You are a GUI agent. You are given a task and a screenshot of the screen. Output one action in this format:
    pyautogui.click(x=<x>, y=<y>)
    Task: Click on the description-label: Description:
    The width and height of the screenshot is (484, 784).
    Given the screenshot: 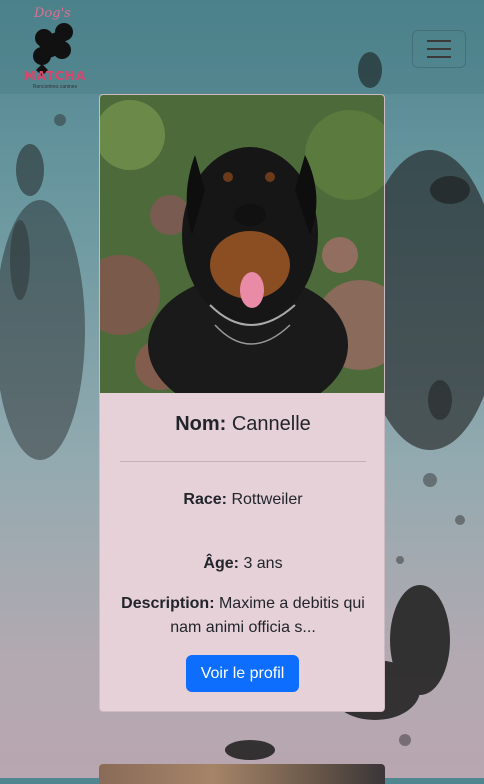 What is the action you would take?
    pyautogui.click(x=168, y=603)
    